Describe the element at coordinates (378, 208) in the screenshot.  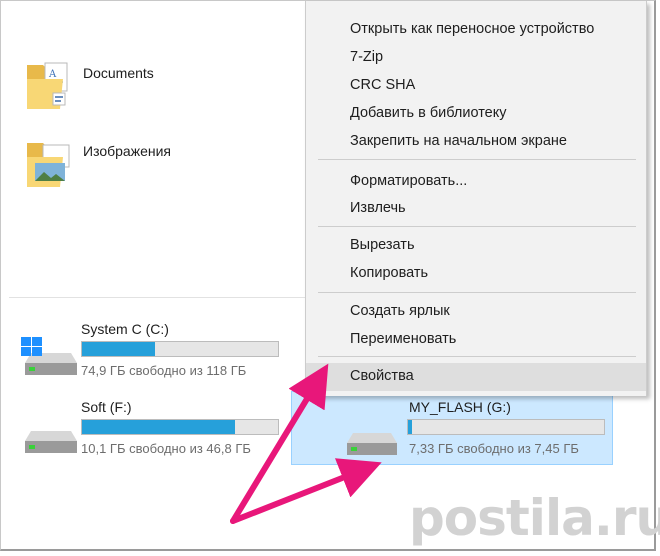
I see `menu-item-label: Извлечь` at that location.